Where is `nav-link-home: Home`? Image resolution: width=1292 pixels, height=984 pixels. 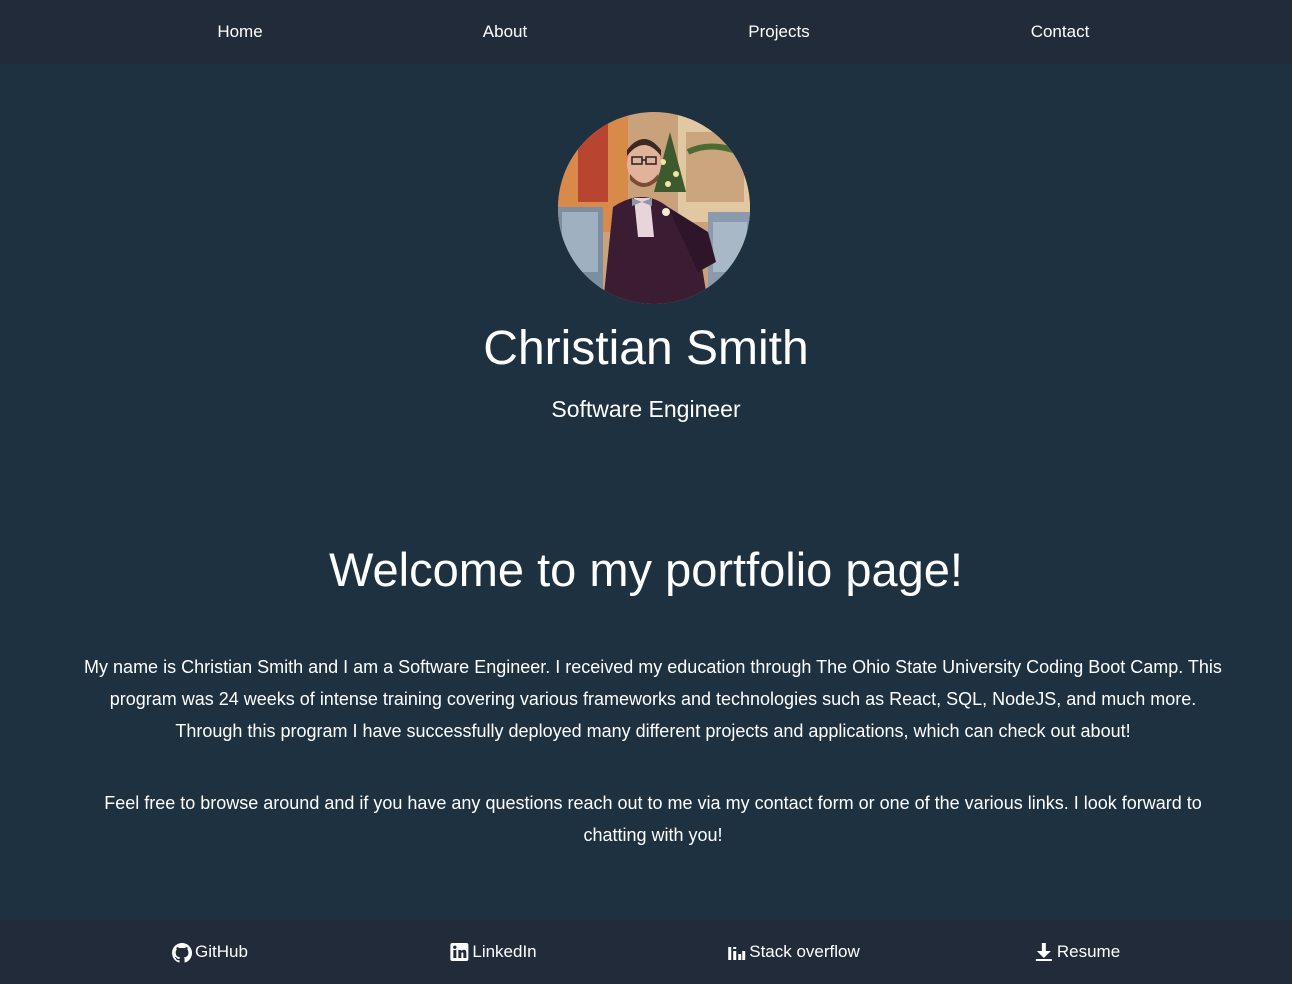 nav-link-home: Home is located at coordinates (239, 32).